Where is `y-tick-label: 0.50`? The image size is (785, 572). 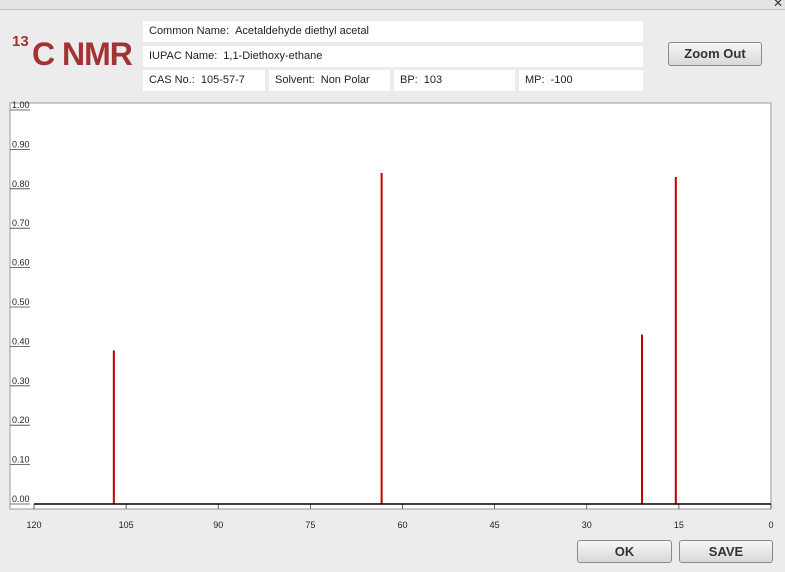 y-tick-label: 0.50 is located at coordinates (21, 302).